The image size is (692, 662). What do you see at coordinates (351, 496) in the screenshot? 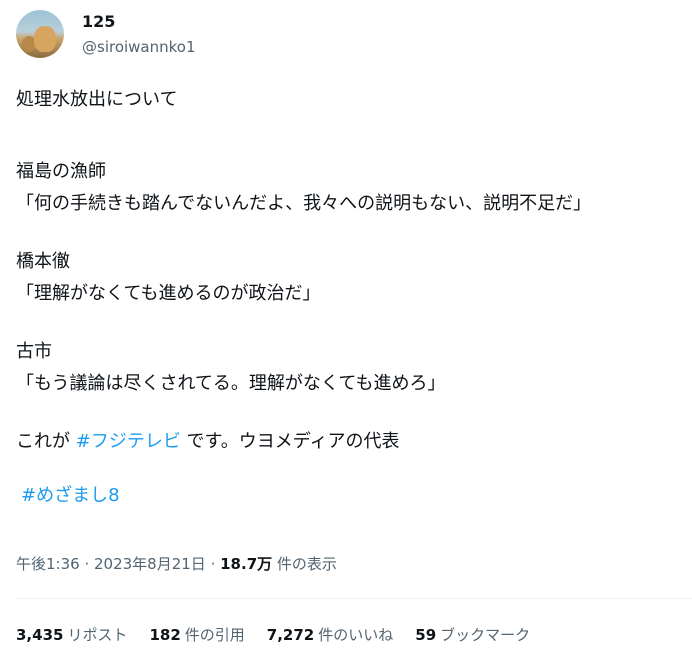
I see `tweet-line: #めざまし8` at bounding box center [351, 496].